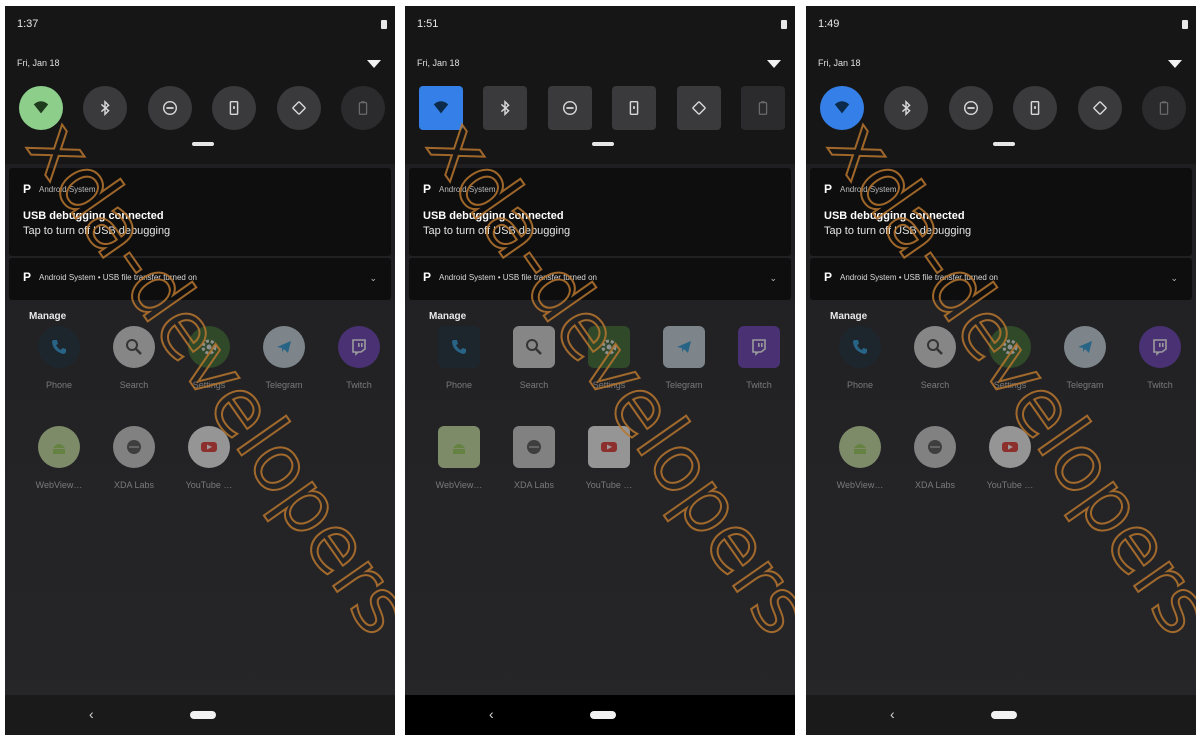 The image size is (1196, 735). What do you see at coordinates (28, 24) in the screenshot?
I see `status-time: 1:37` at bounding box center [28, 24].